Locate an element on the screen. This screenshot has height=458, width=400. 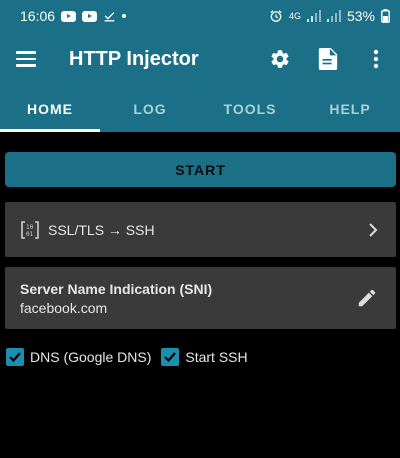
svg-text: 10 is located at coordinates (30, 227).